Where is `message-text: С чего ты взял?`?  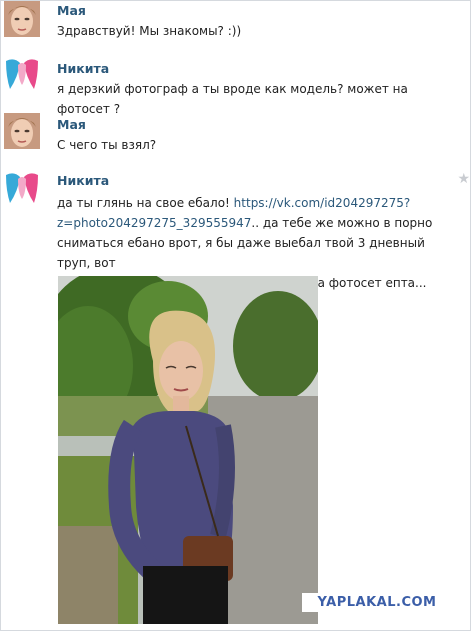
message-text: С чего ты взял? is located at coordinates (107, 145).